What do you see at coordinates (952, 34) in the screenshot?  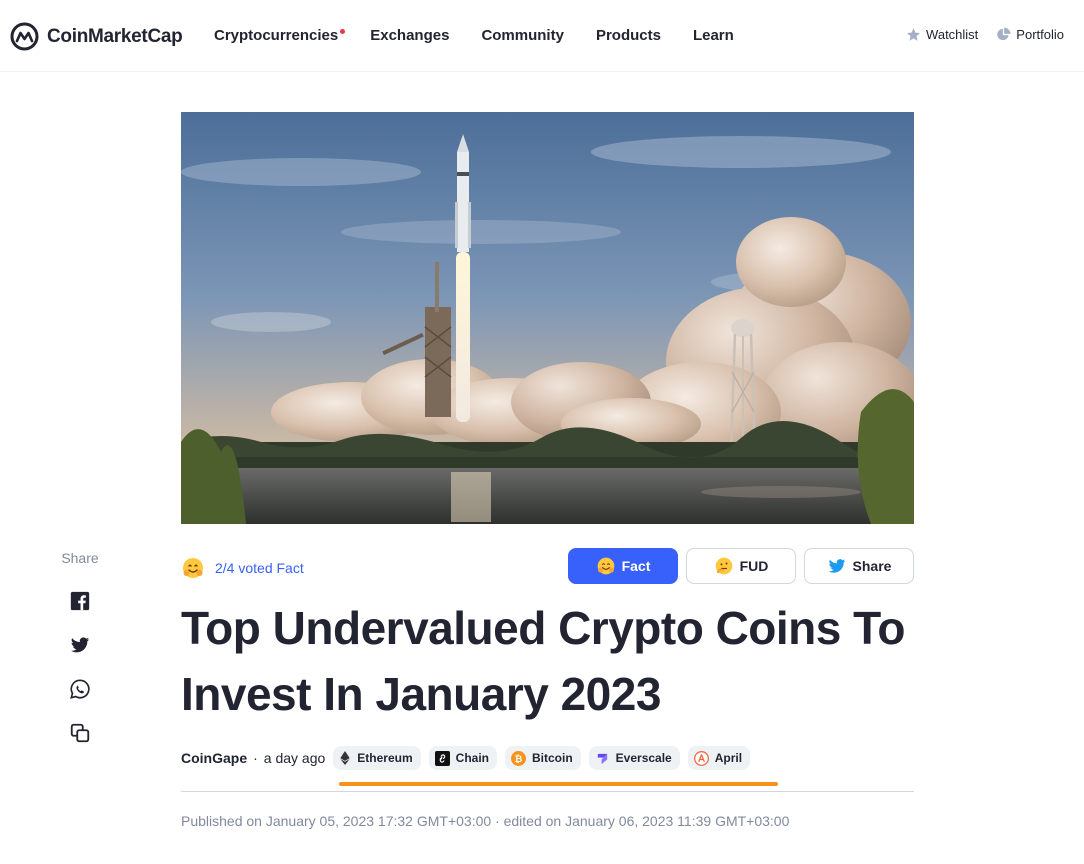 I see `watchlist-label: Watchlist` at bounding box center [952, 34].